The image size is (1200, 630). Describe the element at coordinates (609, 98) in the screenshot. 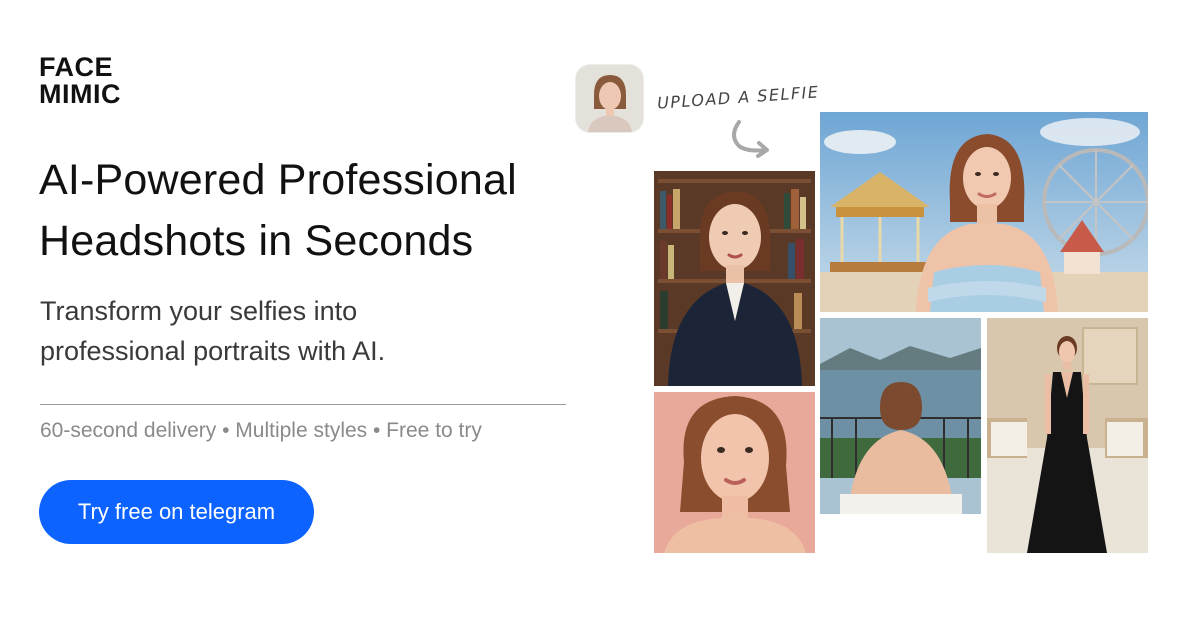

I see `selfie-thumbnail` at that location.